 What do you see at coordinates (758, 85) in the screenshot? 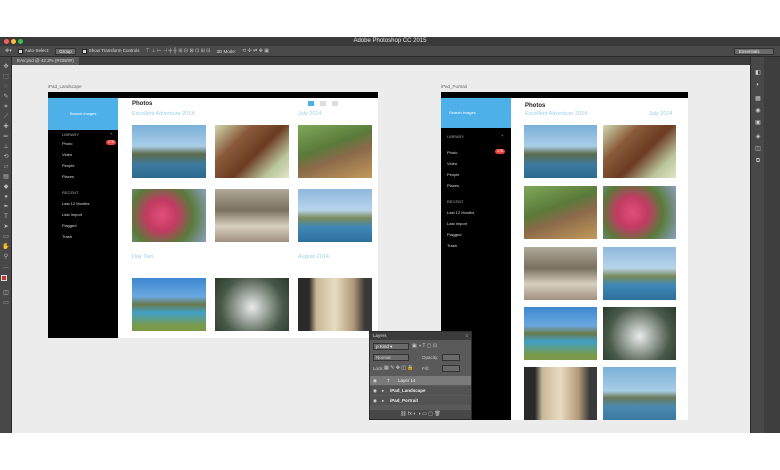
I see `color-panel-icon: ◐` at bounding box center [758, 85].